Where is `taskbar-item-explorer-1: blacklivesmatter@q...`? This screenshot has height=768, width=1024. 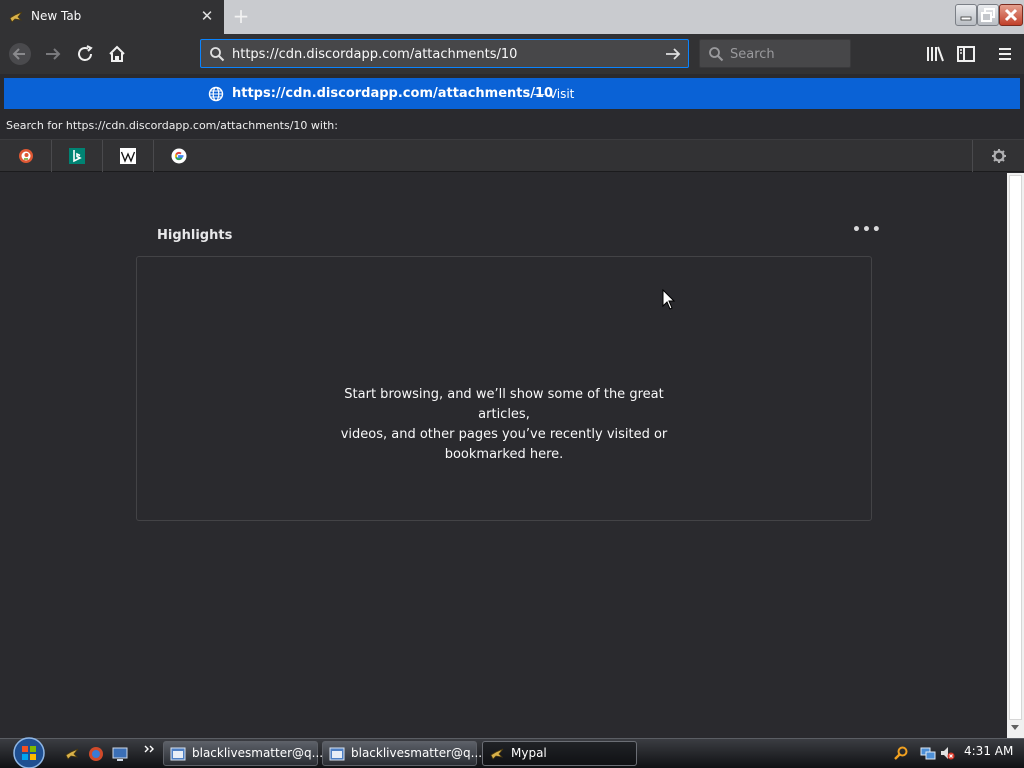
taskbar-item-explorer-1: blacklivesmatter@q... is located at coordinates (243, 753).